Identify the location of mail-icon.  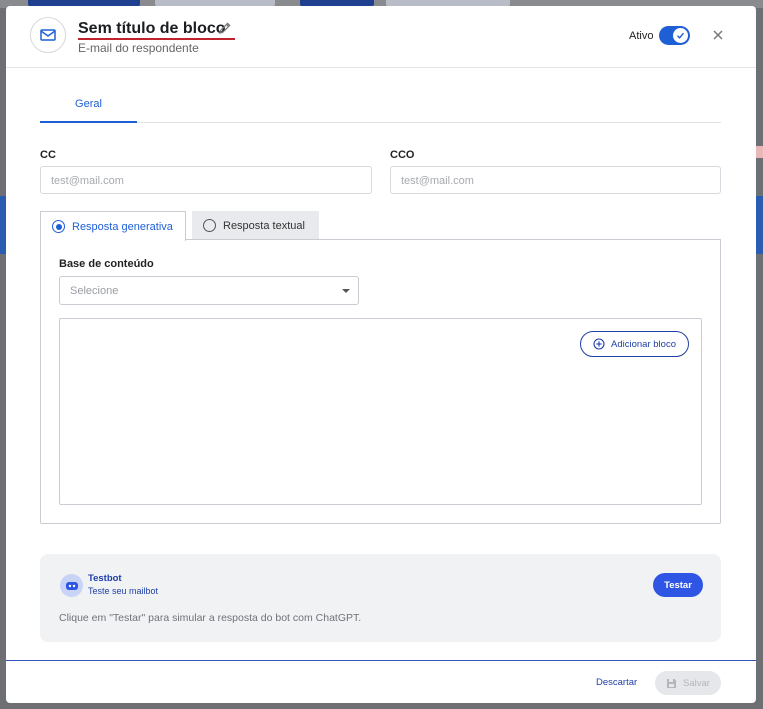
(48, 35).